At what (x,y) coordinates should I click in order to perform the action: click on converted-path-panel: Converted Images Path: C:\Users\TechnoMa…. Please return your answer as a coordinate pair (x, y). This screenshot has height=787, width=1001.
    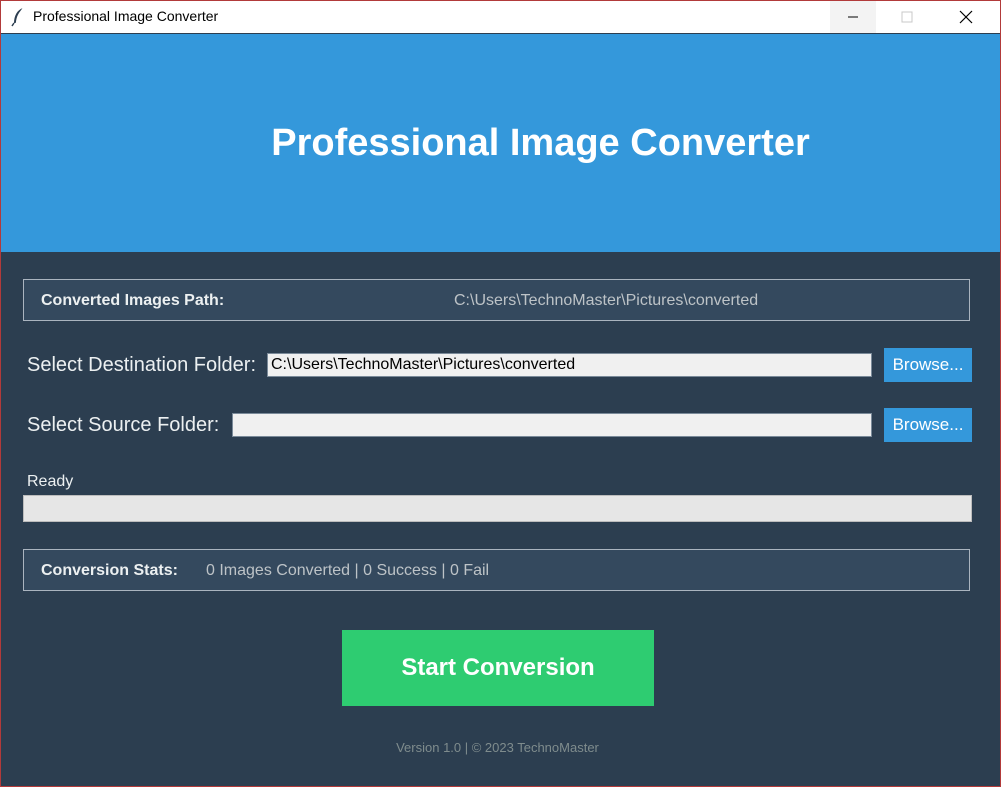
    Looking at the image, I should click on (496, 300).